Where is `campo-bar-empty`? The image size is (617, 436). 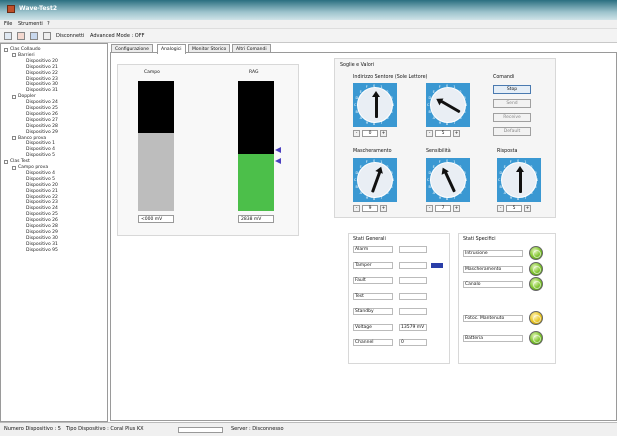 campo-bar-empty is located at coordinates (156, 107).